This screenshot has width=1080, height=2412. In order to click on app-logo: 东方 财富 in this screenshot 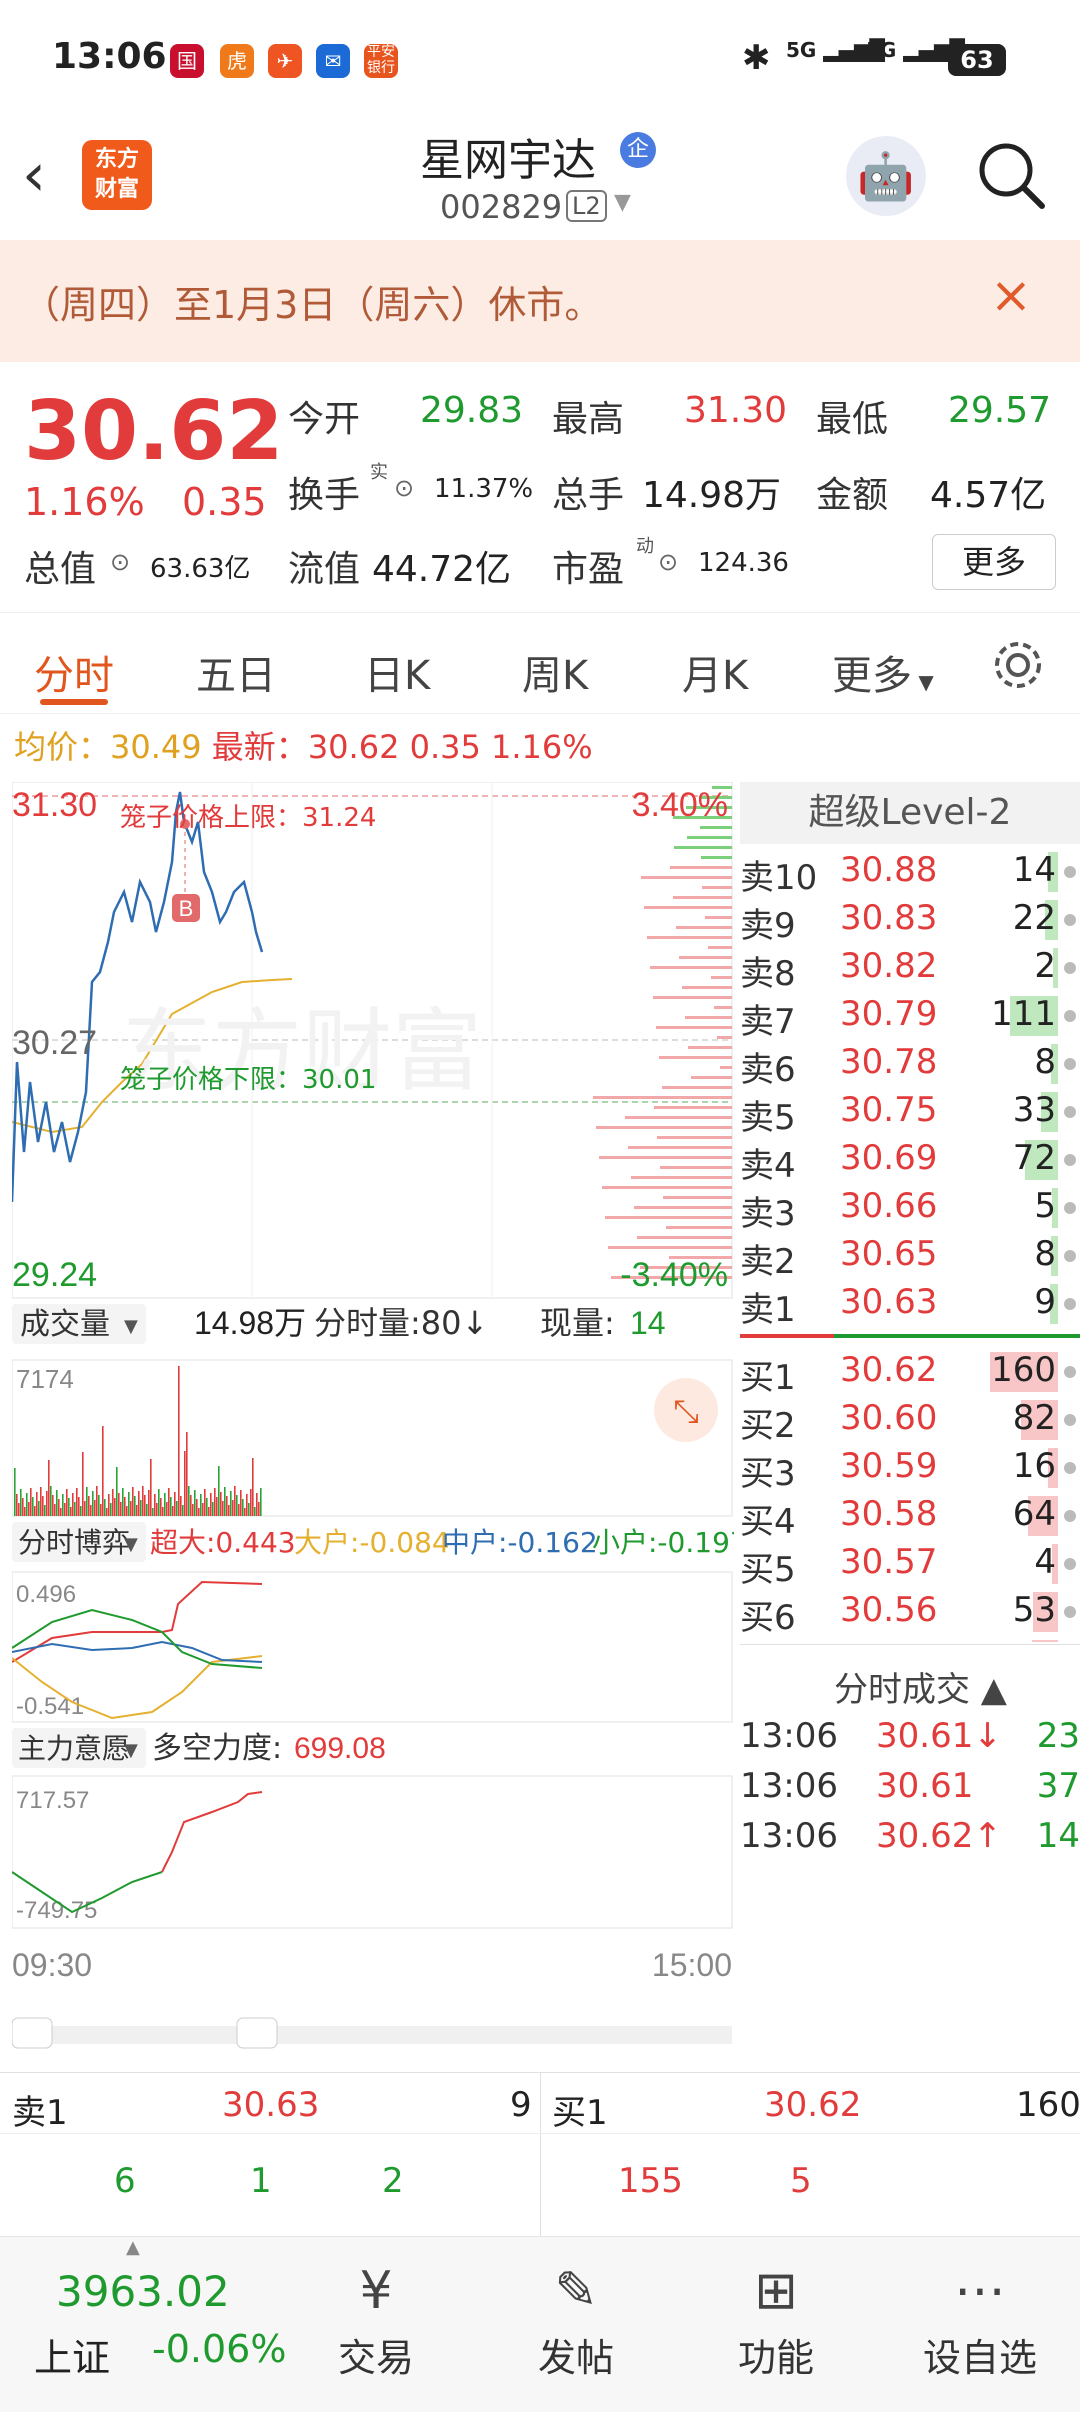, I will do `click(117, 175)`.